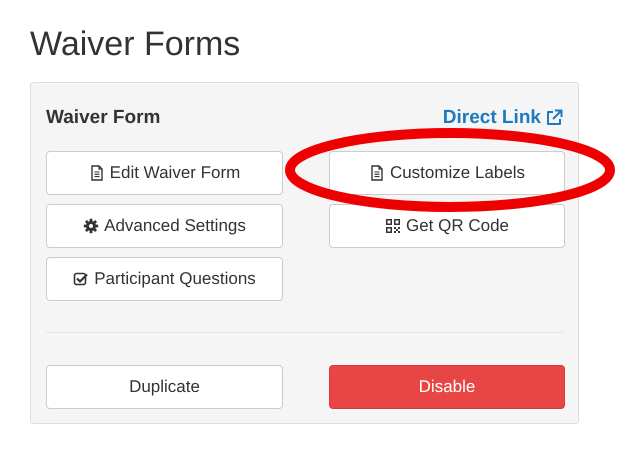 The image size is (639, 458). I want to click on checkbox-icon, so click(81, 279).